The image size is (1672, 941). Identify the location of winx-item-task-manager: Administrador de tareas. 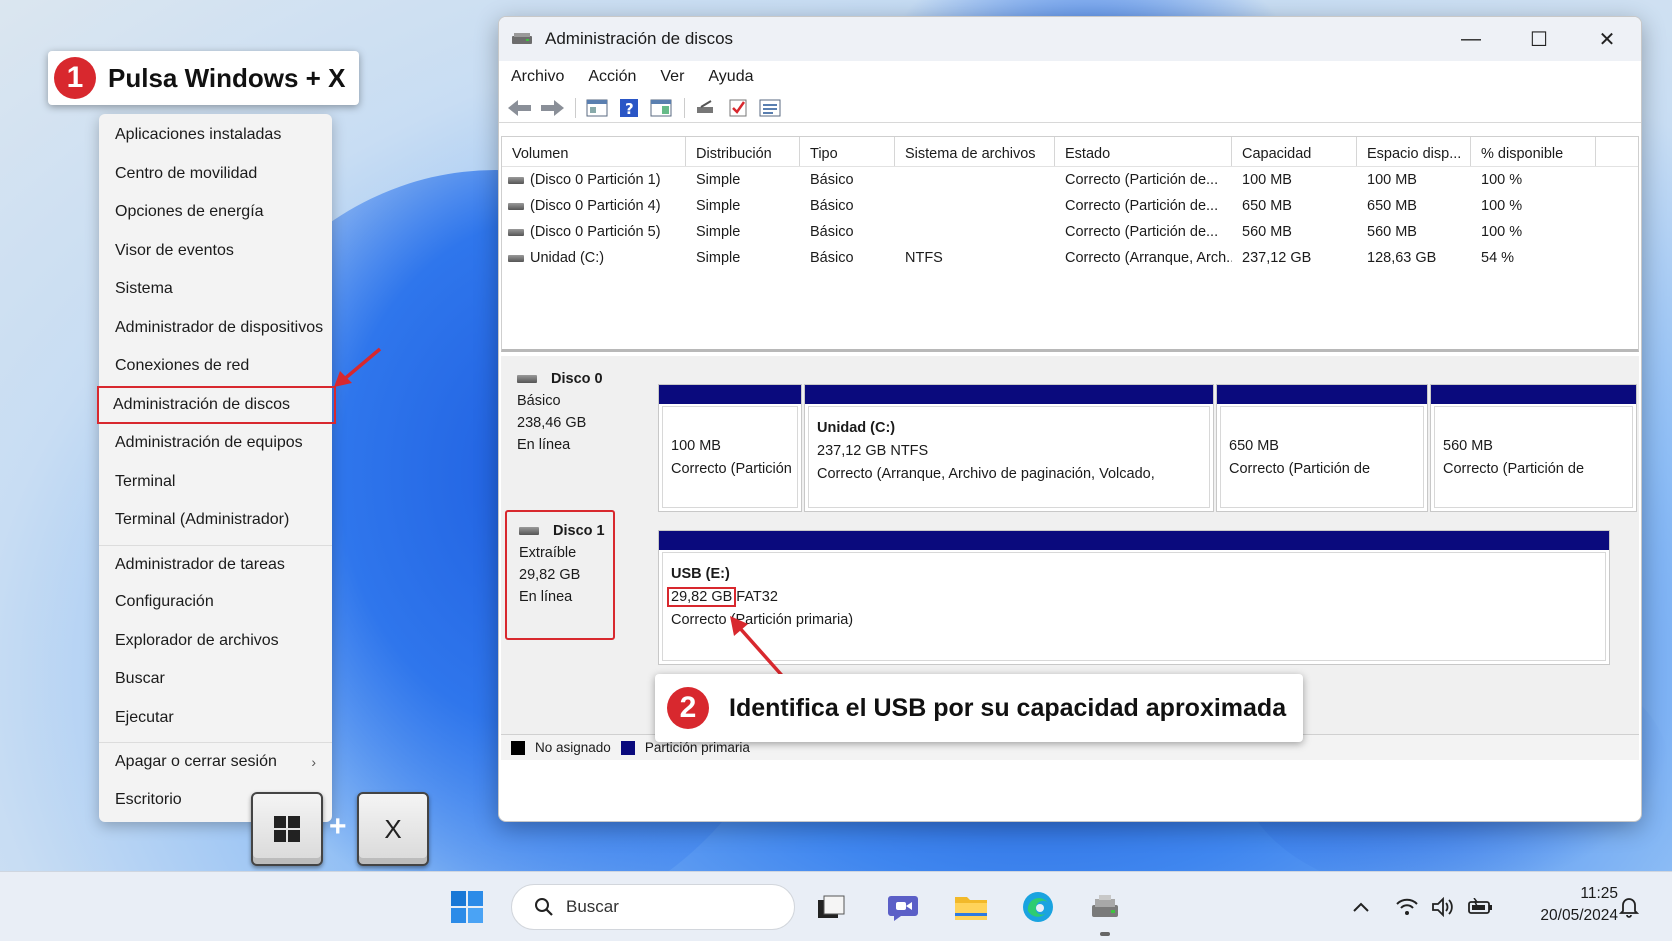
(215, 564).